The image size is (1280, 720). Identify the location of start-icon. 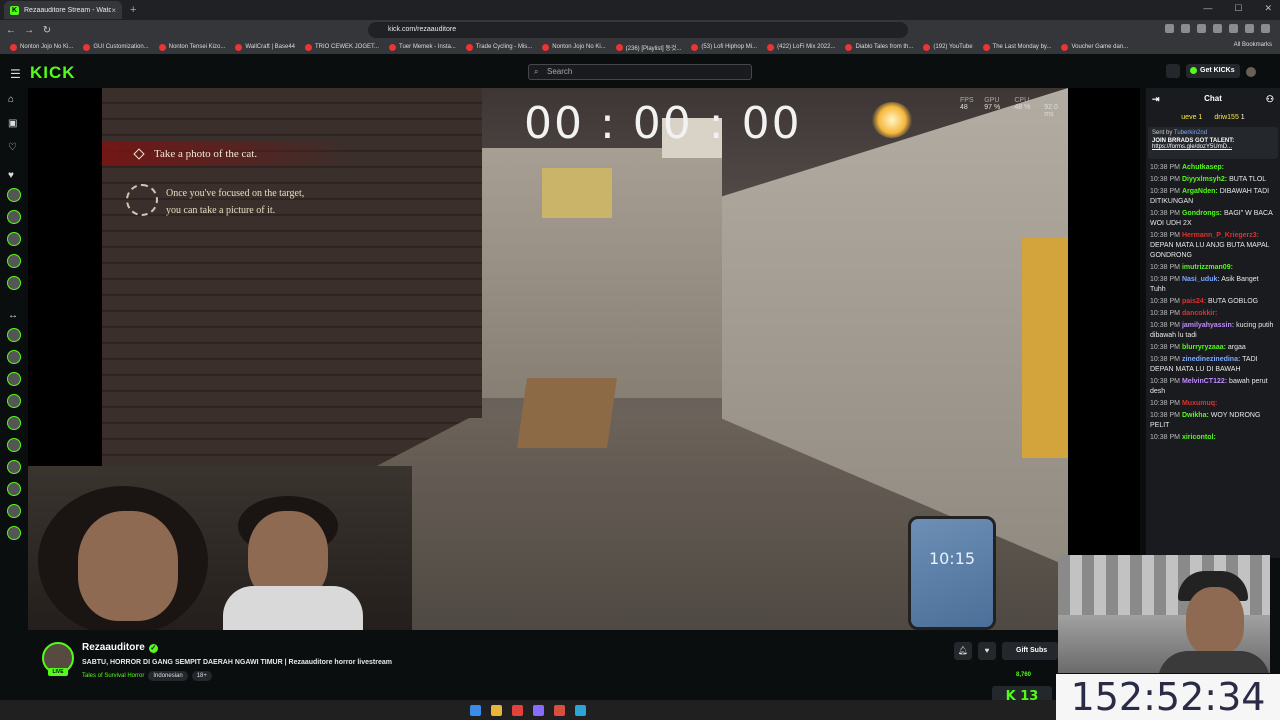
(475, 710).